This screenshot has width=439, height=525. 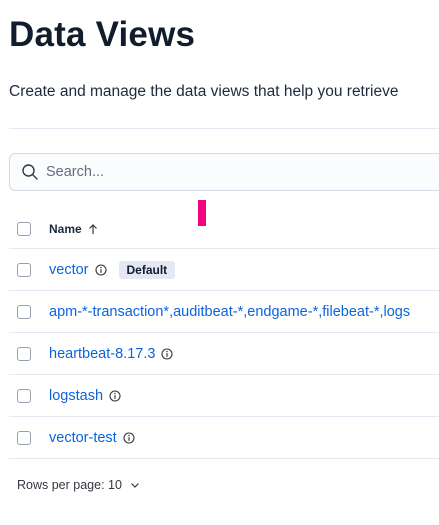 What do you see at coordinates (224, 229) in the screenshot?
I see `table-header: Name` at bounding box center [224, 229].